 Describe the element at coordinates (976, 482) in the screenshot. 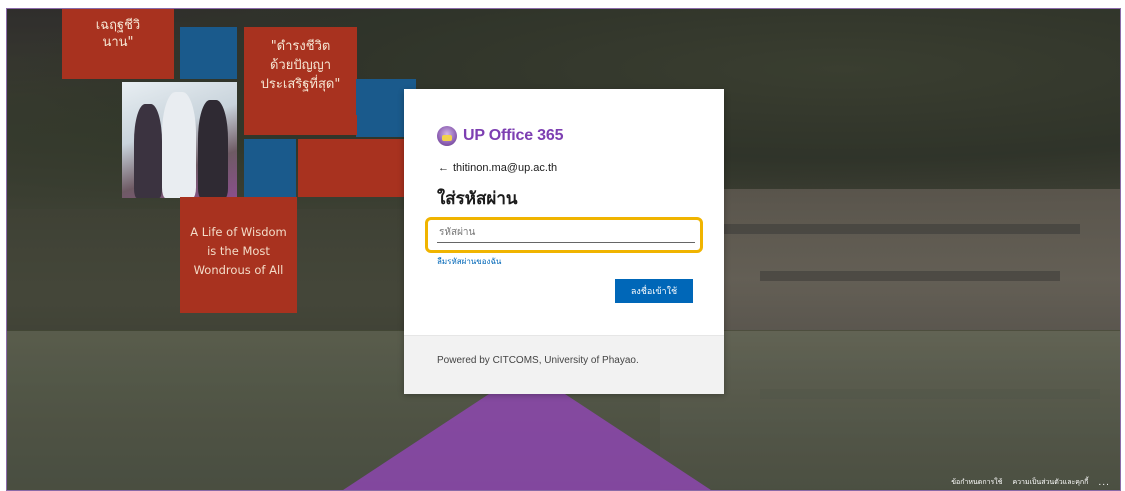

I see `terms-of-use-link: ข้อกำหนดการใช้` at that location.